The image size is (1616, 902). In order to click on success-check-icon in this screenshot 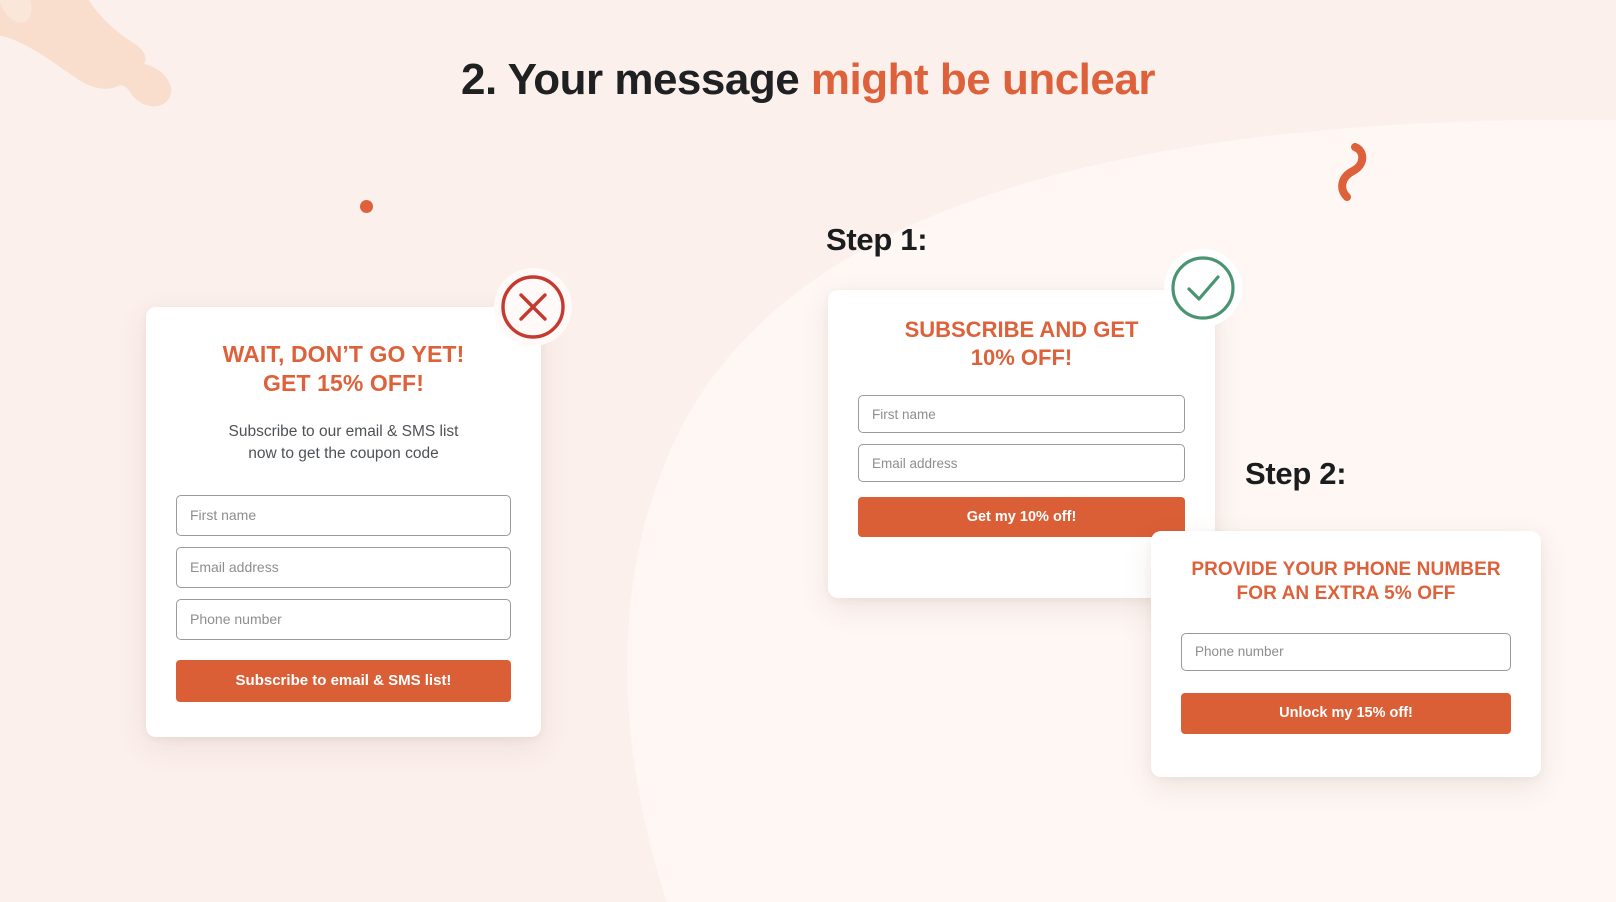, I will do `click(1203, 288)`.